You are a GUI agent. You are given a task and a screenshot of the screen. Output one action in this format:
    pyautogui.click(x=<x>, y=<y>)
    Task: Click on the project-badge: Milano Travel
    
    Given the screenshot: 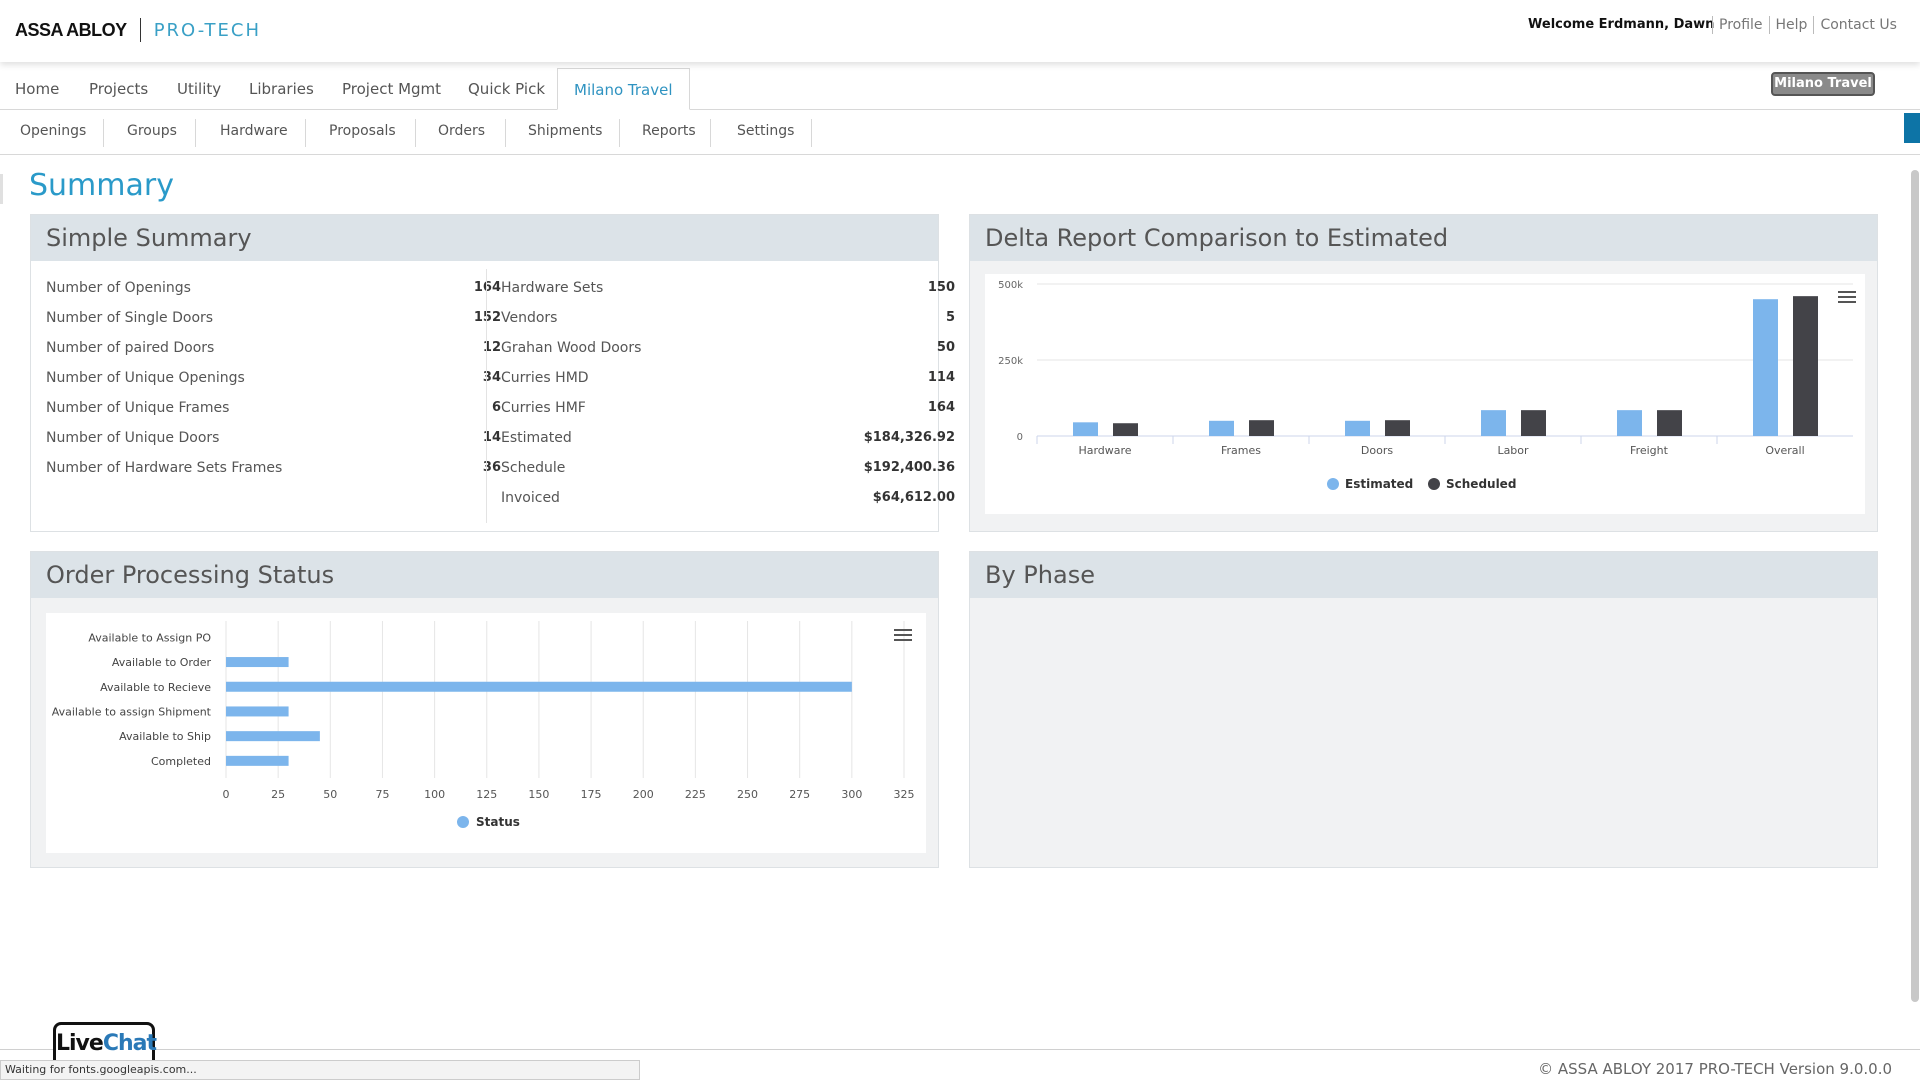 What is the action you would take?
    pyautogui.click(x=1823, y=84)
    